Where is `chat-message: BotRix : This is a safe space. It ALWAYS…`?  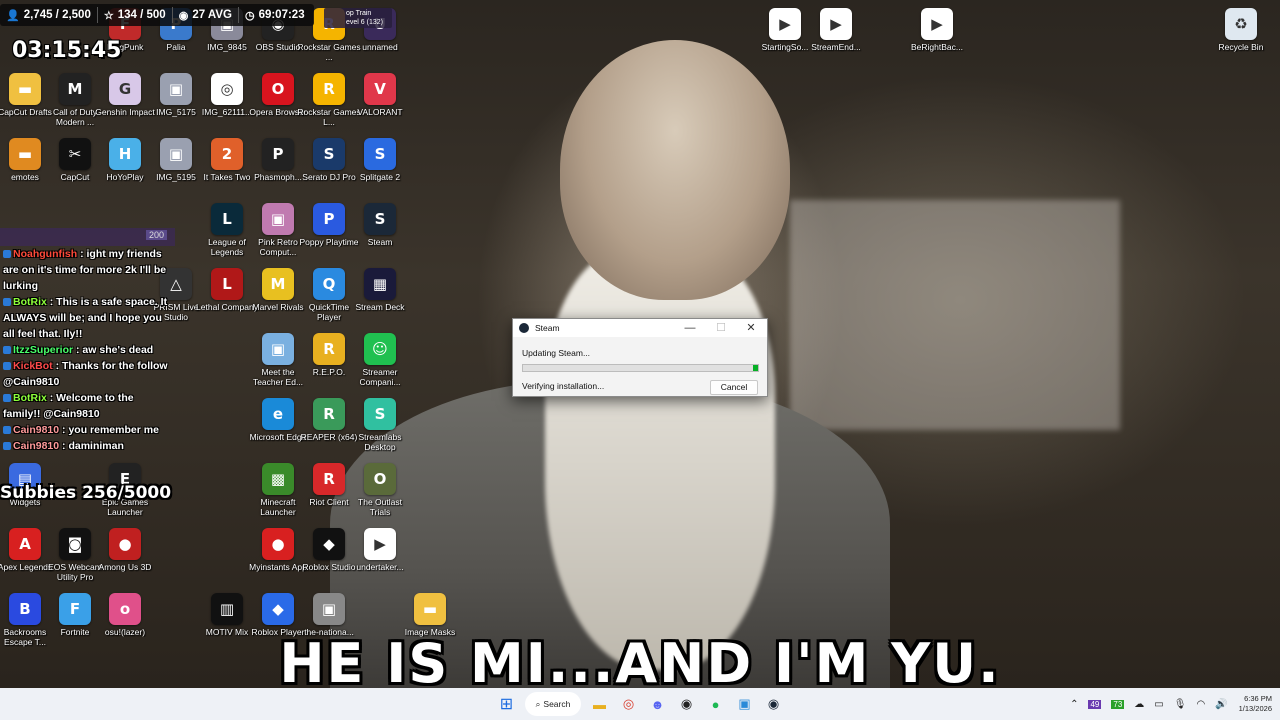
chat-message: BotRix : This is a safe space. It ALWAYS… is located at coordinates (87, 318).